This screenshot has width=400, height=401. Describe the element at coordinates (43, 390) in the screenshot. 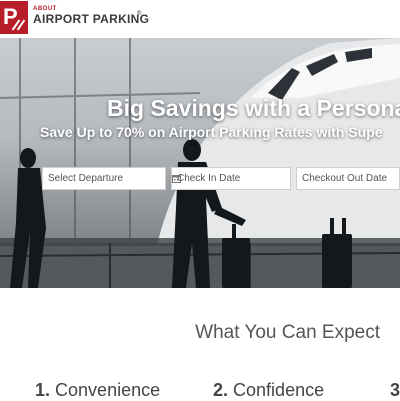

I see `feature-number: 1.` at that location.